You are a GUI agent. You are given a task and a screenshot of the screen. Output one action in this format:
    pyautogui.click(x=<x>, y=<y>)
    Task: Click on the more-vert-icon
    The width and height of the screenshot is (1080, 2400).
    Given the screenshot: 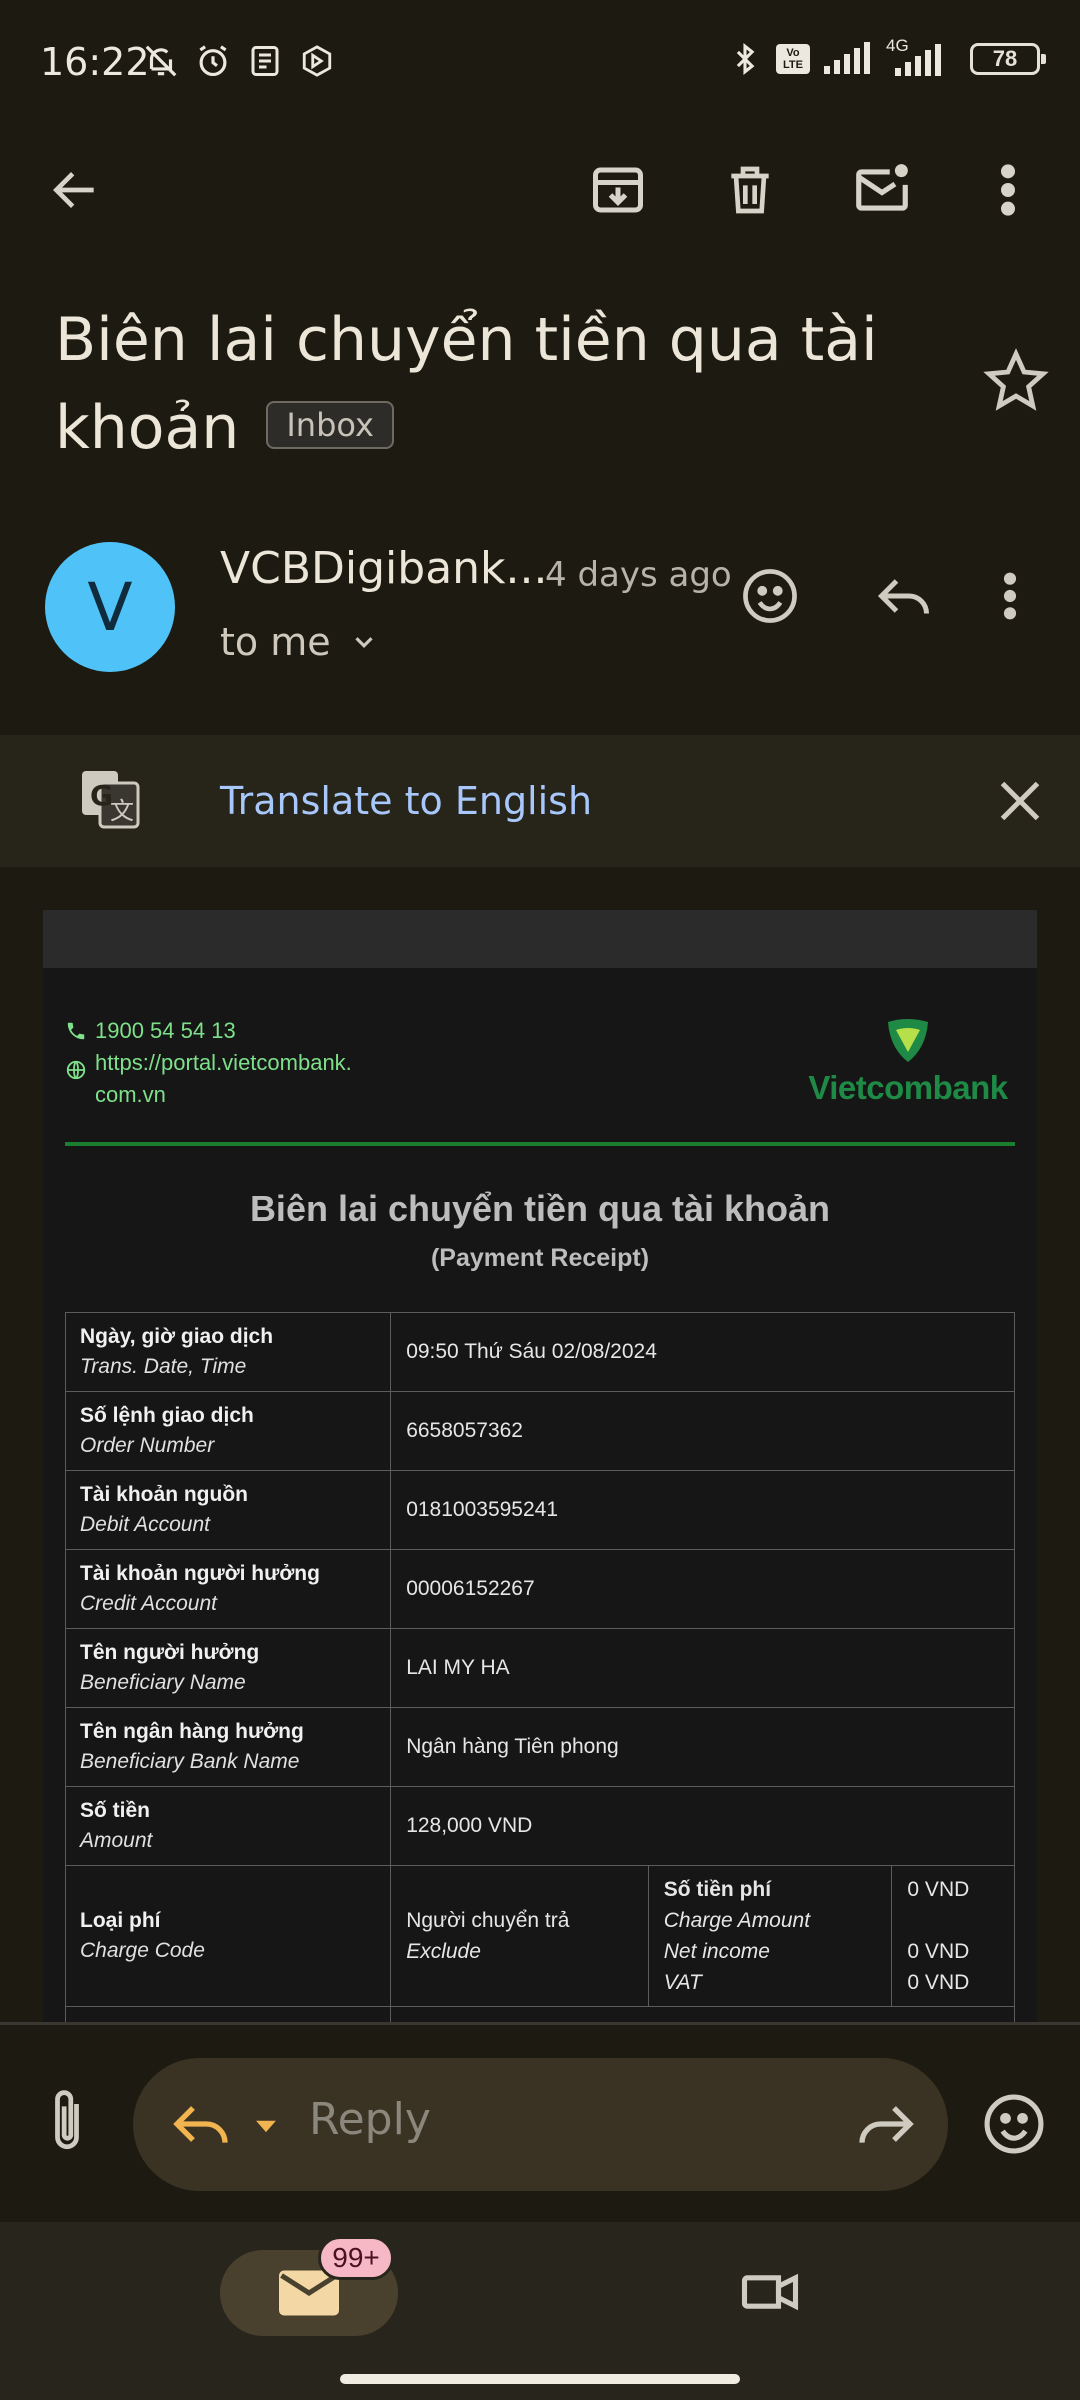 What is the action you would take?
    pyautogui.click(x=1010, y=596)
    